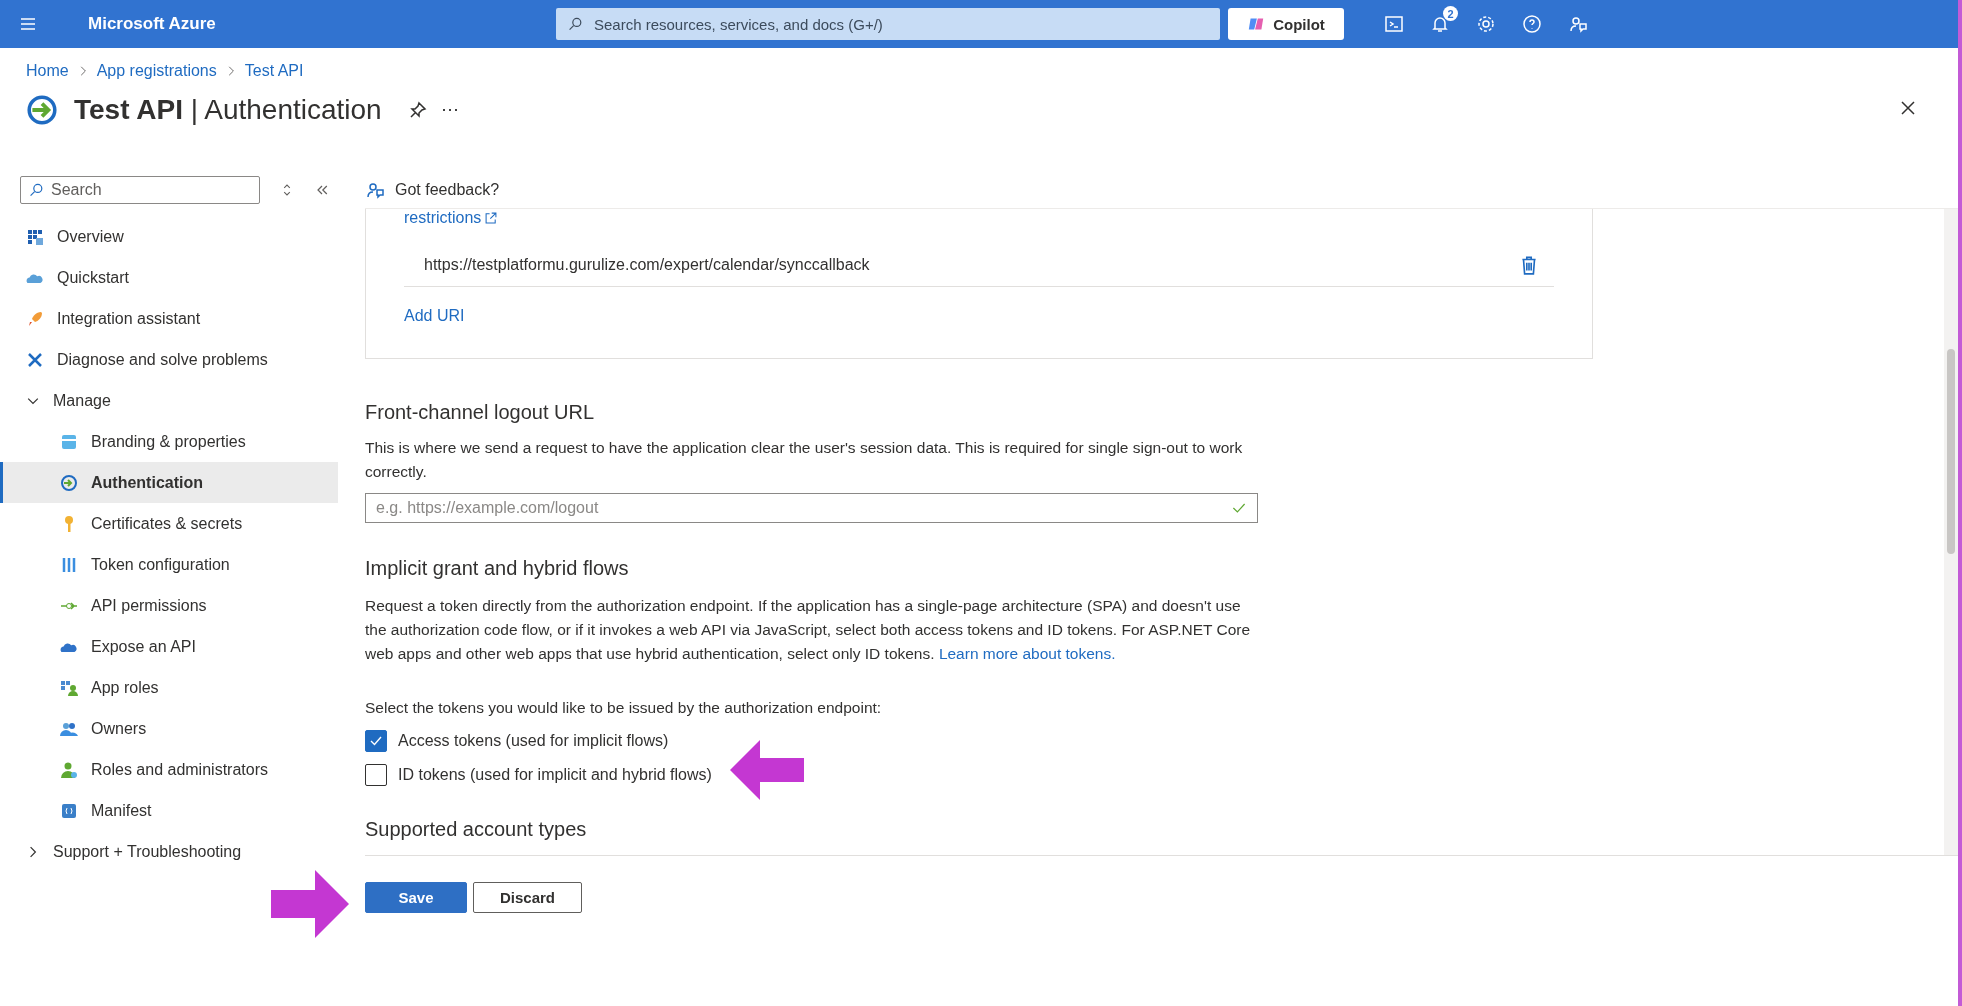  I want to click on nav-item: App roles, so click(169, 687).